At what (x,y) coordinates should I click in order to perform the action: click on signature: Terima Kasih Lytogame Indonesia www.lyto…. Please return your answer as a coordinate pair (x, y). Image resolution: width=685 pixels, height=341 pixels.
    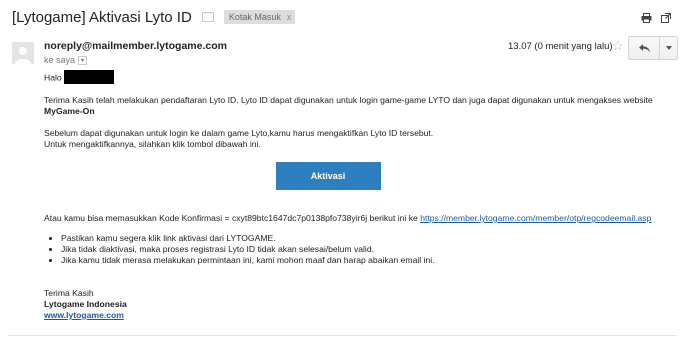
    Looking at the image, I should click on (349, 304).